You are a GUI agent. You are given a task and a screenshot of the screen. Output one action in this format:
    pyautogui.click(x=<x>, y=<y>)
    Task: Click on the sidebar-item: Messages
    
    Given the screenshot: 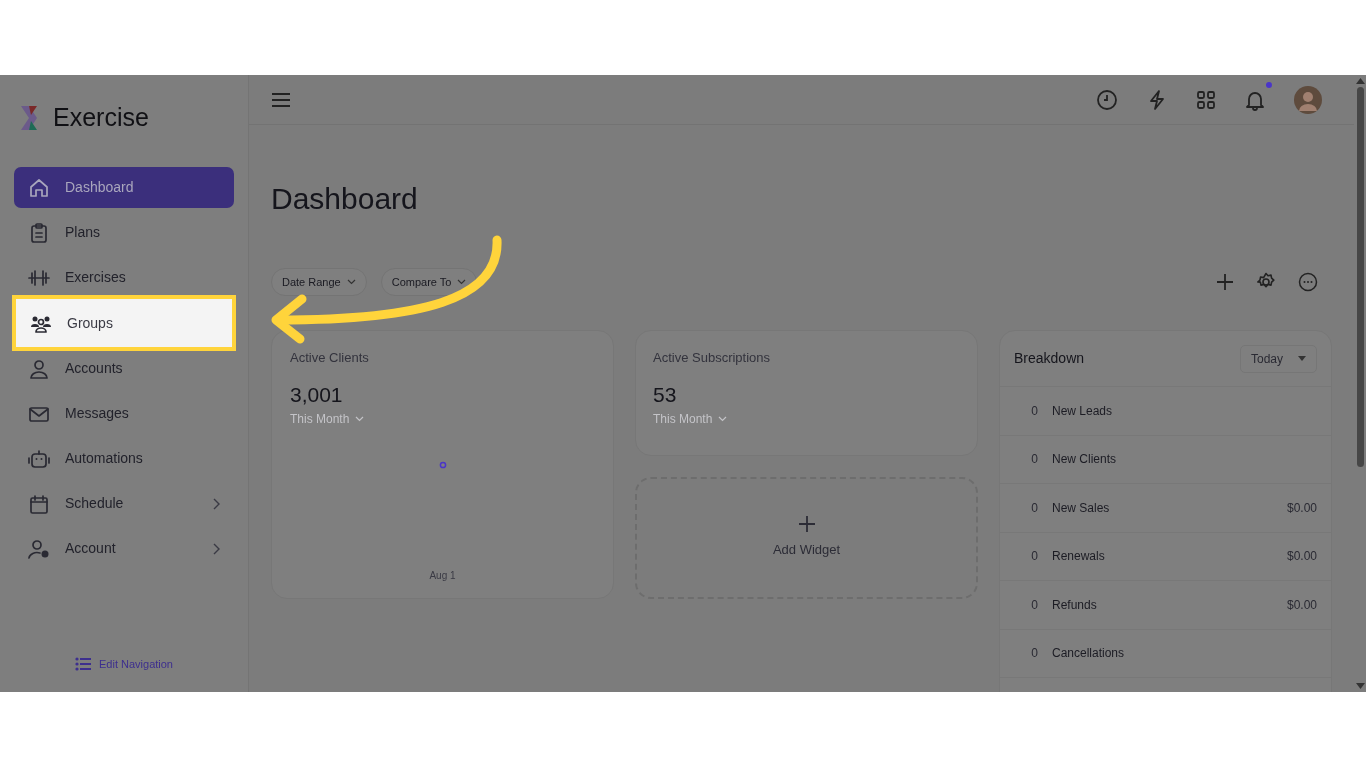 What is the action you would take?
    pyautogui.click(x=124, y=413)
    